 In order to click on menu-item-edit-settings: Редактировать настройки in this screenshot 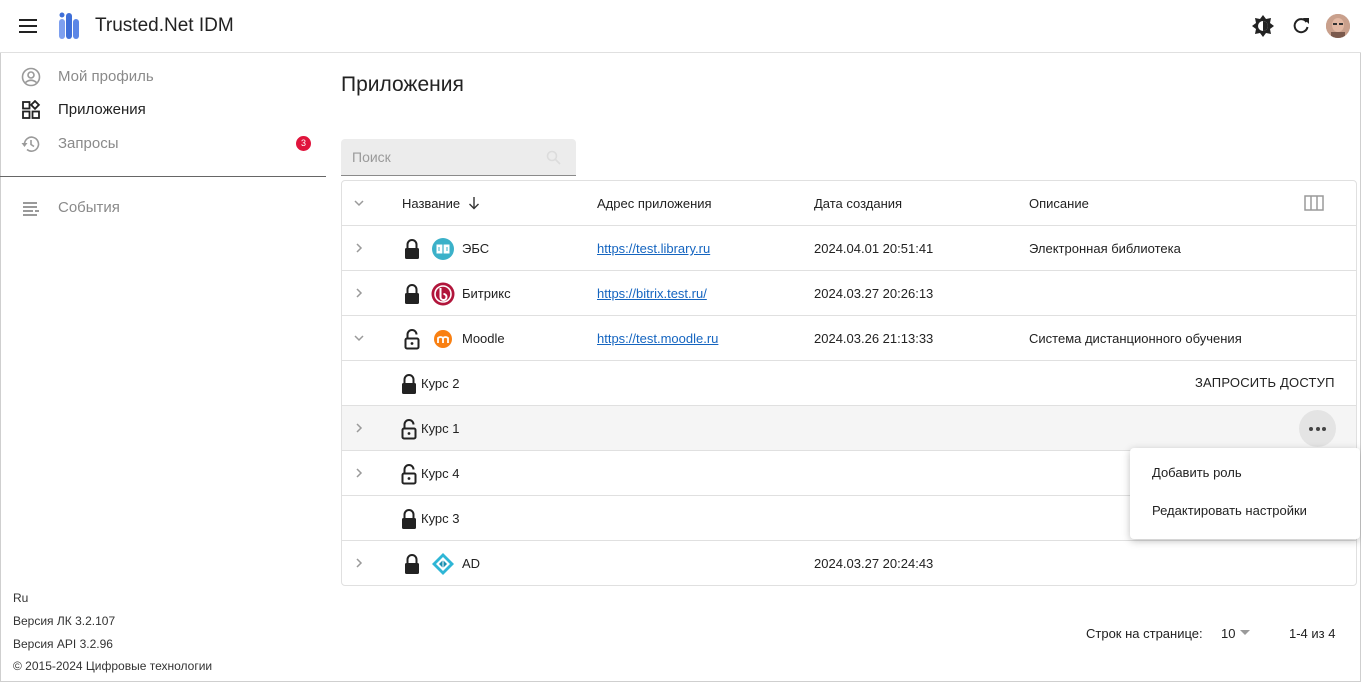, I will do `click(1245, 511)`.